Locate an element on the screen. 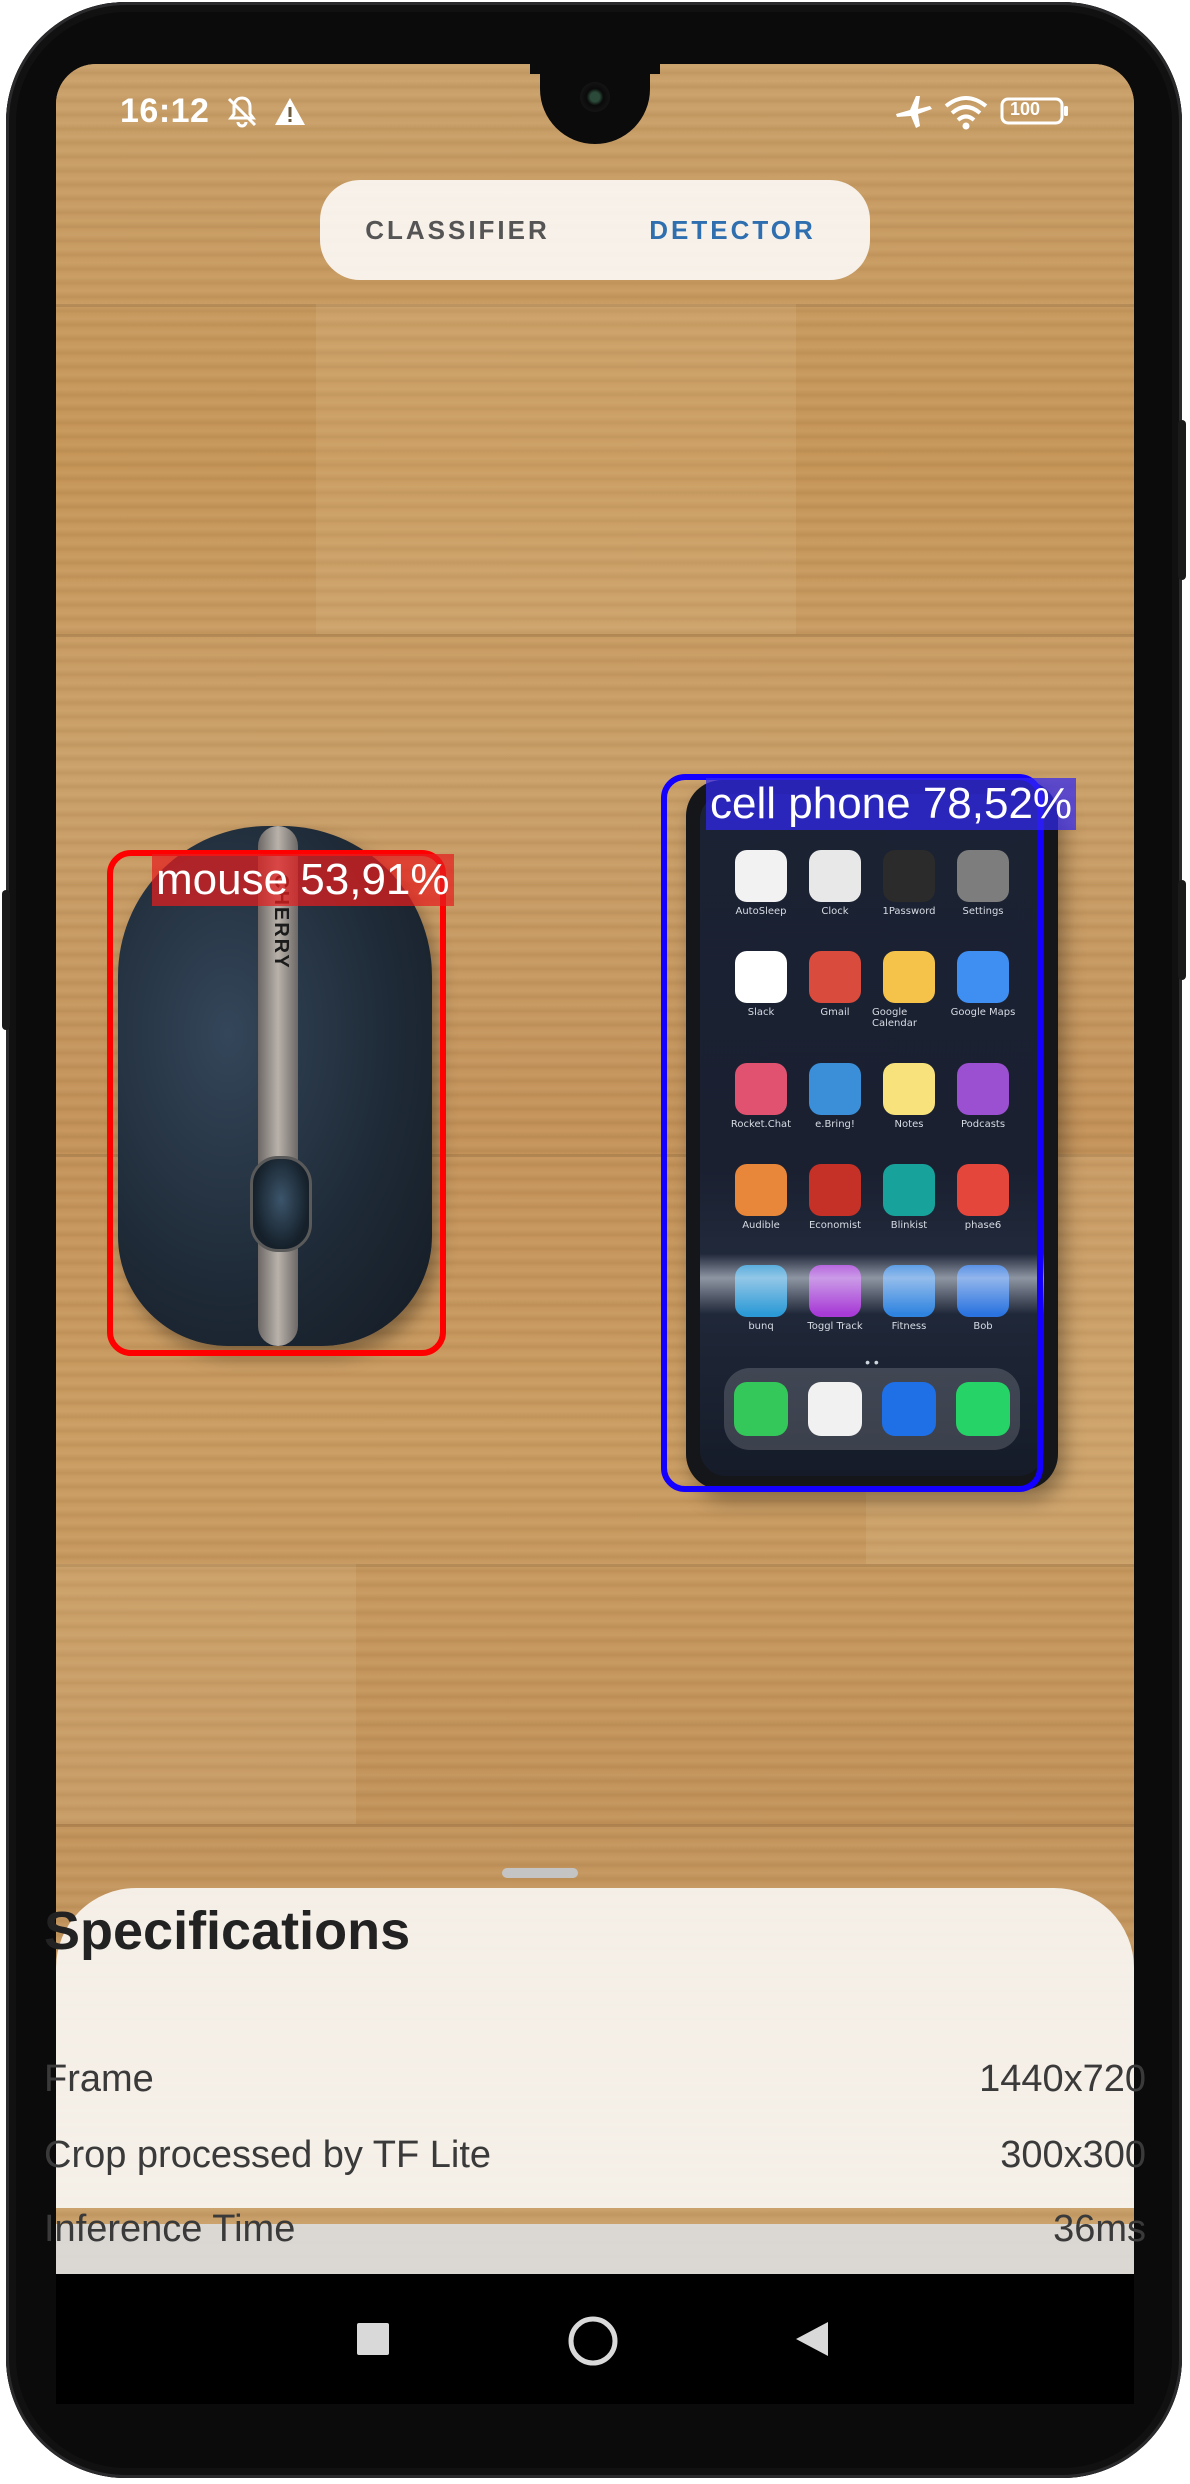 Image resolution: width=1190 pixels, height=2484 pixels. spec-value: 300x300 is located at coordinates (1073, 2155).